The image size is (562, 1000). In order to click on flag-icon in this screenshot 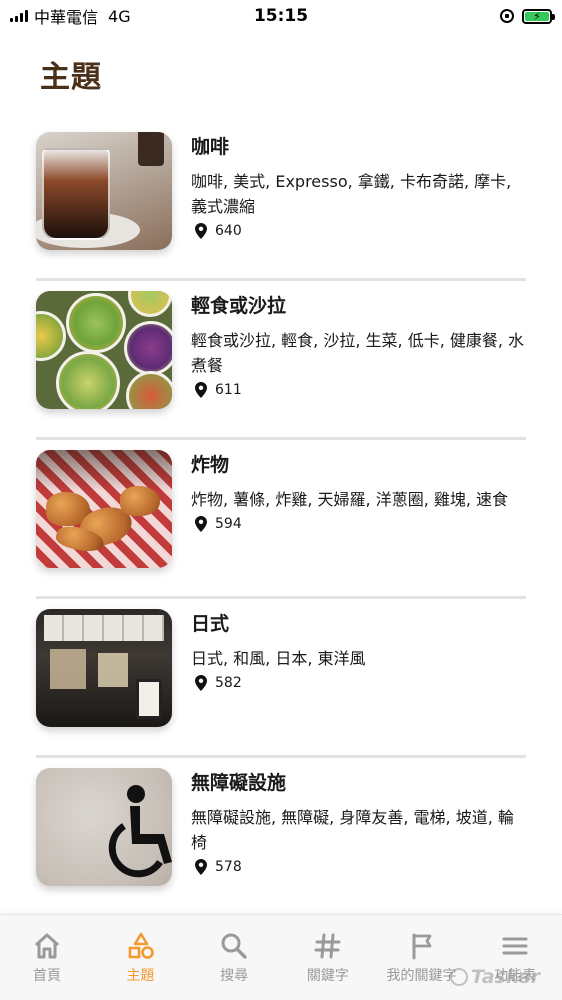, I will do `click(421, 946)`.